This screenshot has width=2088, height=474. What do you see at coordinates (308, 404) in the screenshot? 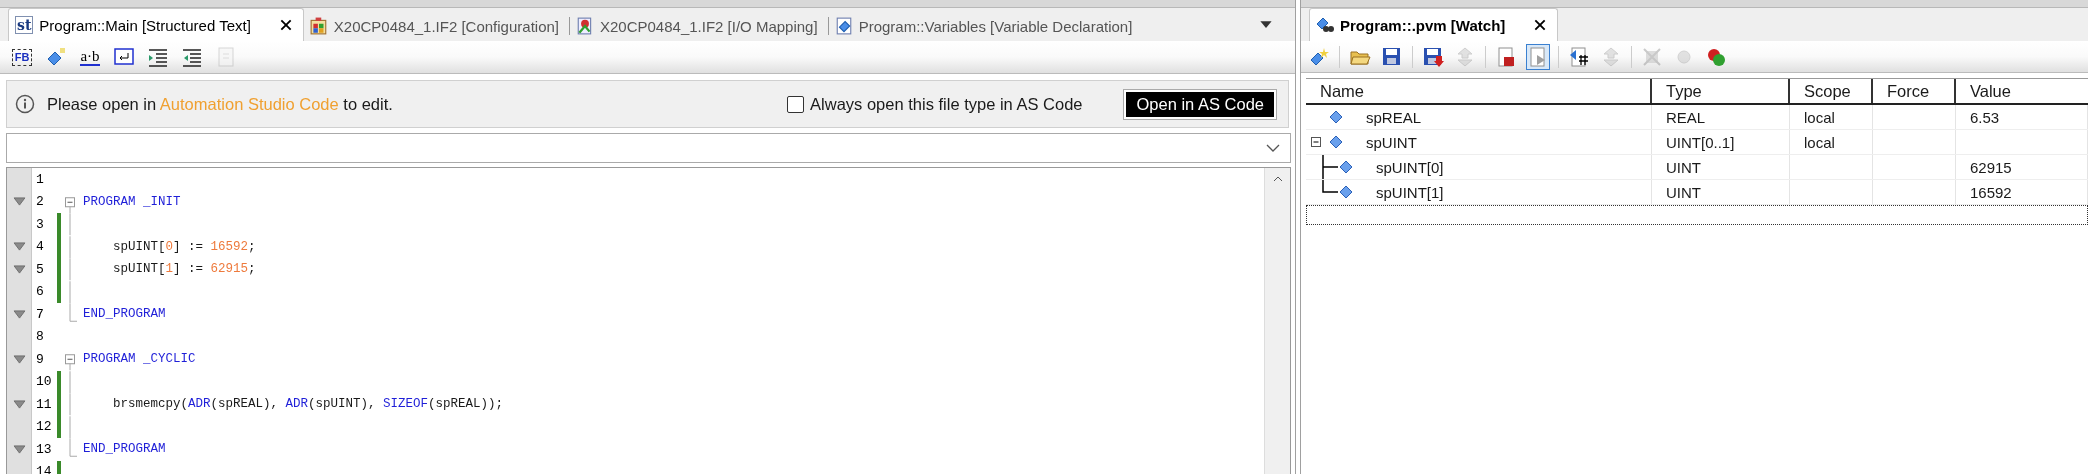
I see `code-line: brsmemcpy(ADR(spREAL), ADR(spUINT), SIZEOF(spREAL));` at bounding box center [308, 404].